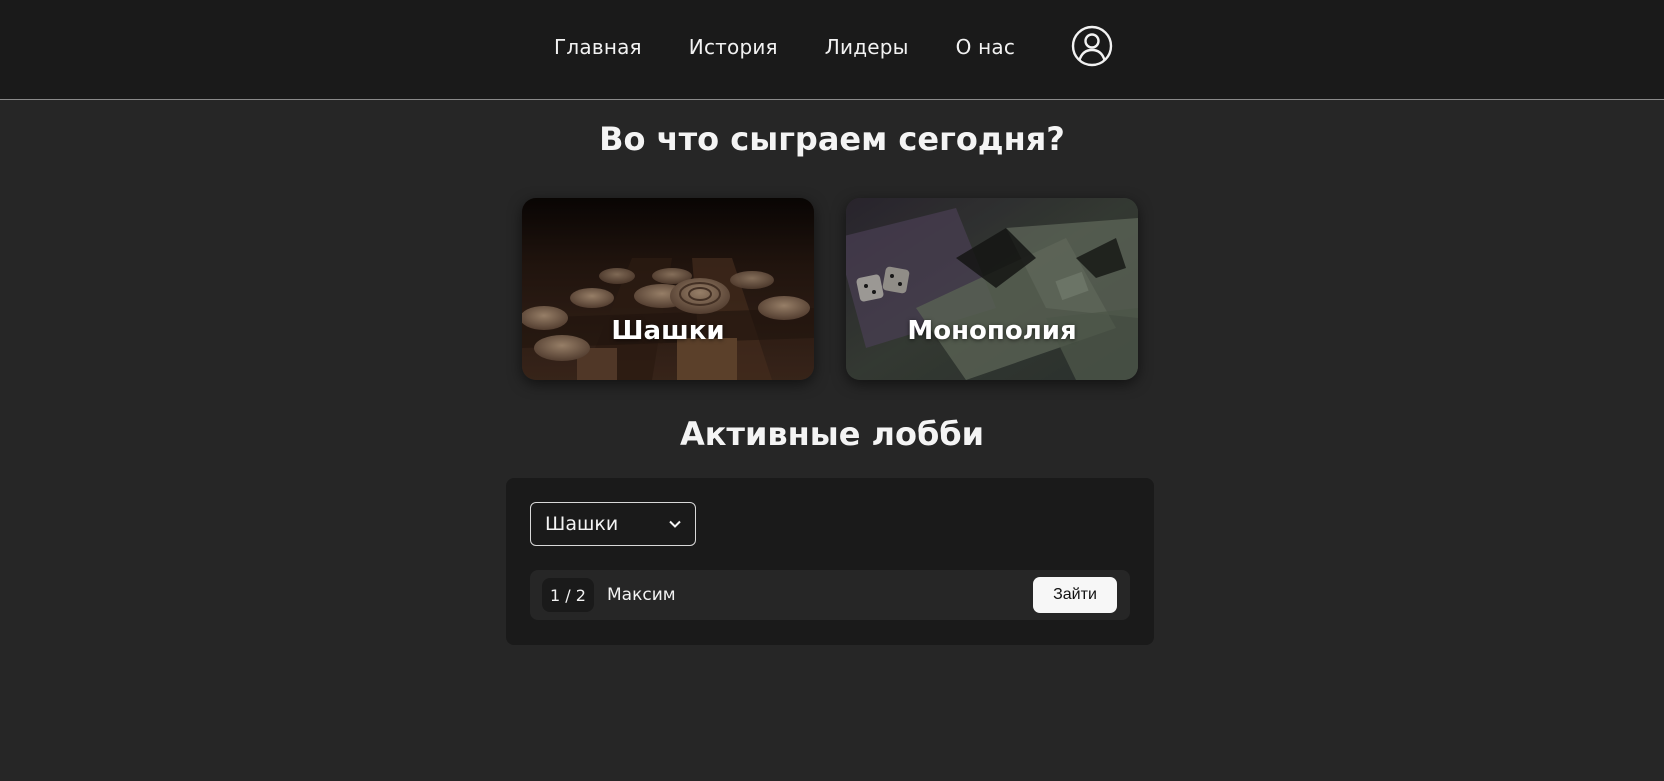 This screenshot has width=1664, height=781. I want to click on game-card-monopoly: Монополия, so click(992, 289).